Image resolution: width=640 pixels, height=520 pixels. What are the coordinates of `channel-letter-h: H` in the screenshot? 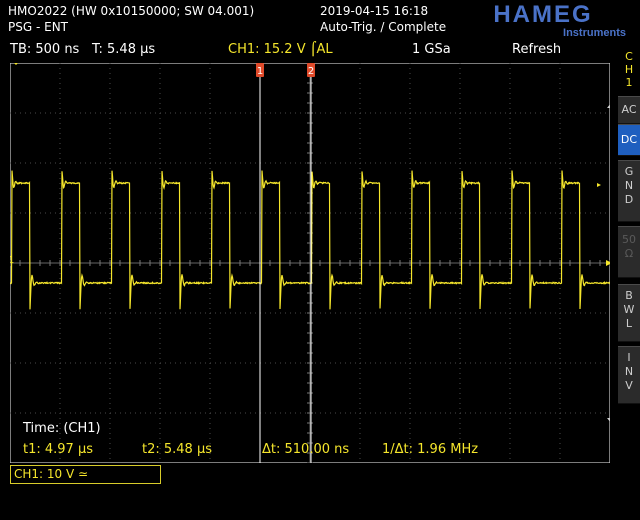 It's located at (629, 69).